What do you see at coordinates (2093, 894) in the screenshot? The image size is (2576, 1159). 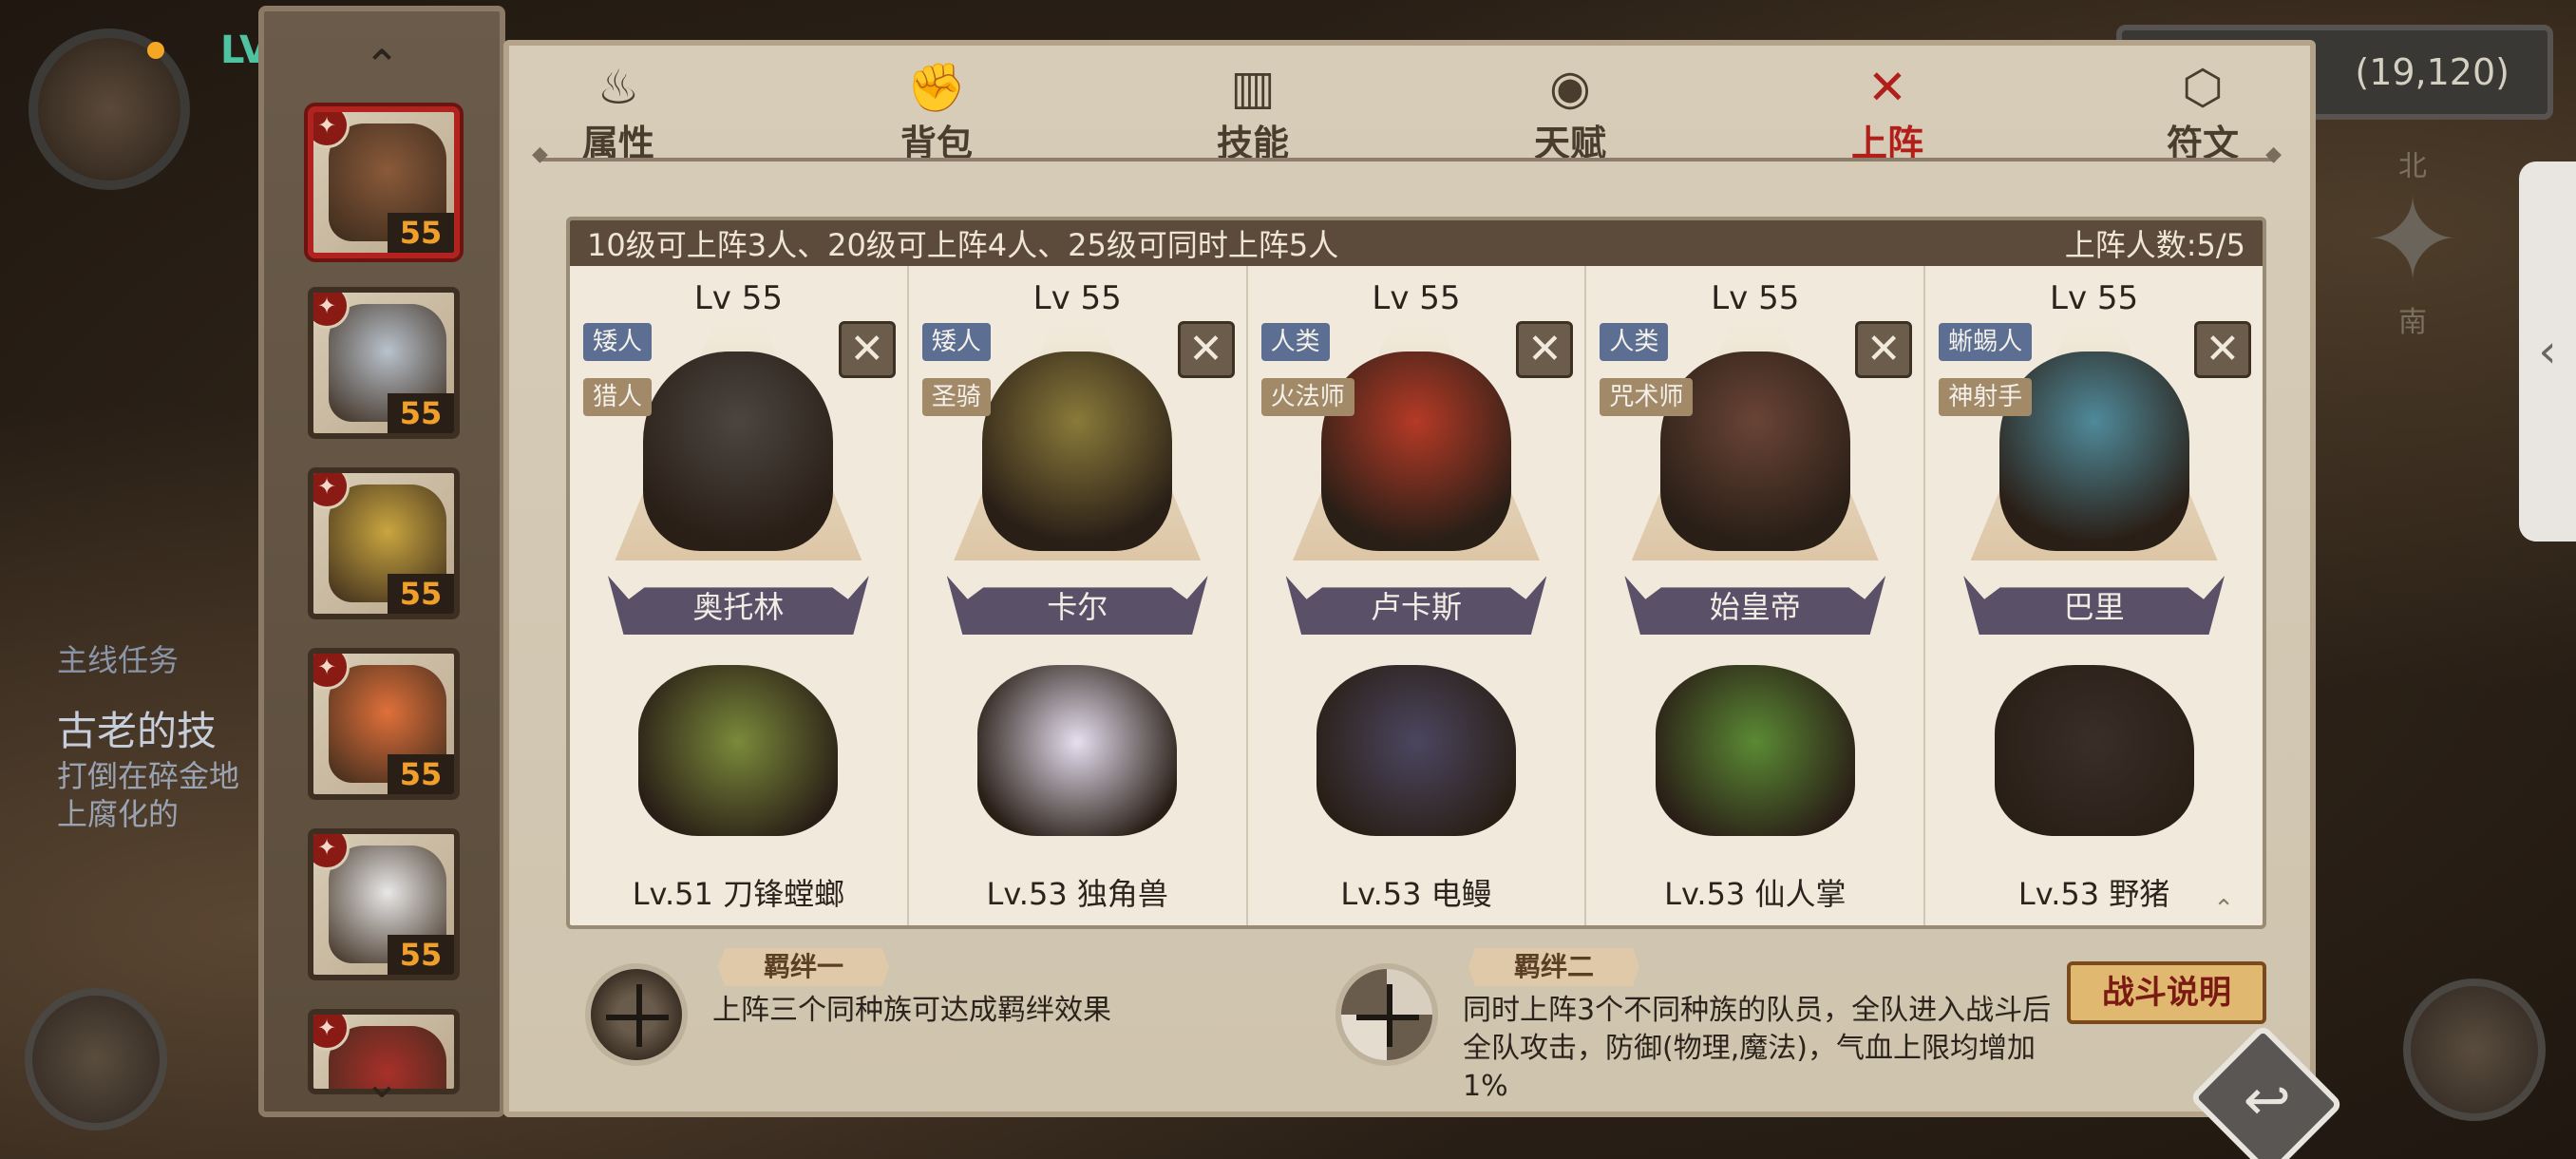 I see `pet-name: Lv.53 野猪` at bounding box center [2093, 894].